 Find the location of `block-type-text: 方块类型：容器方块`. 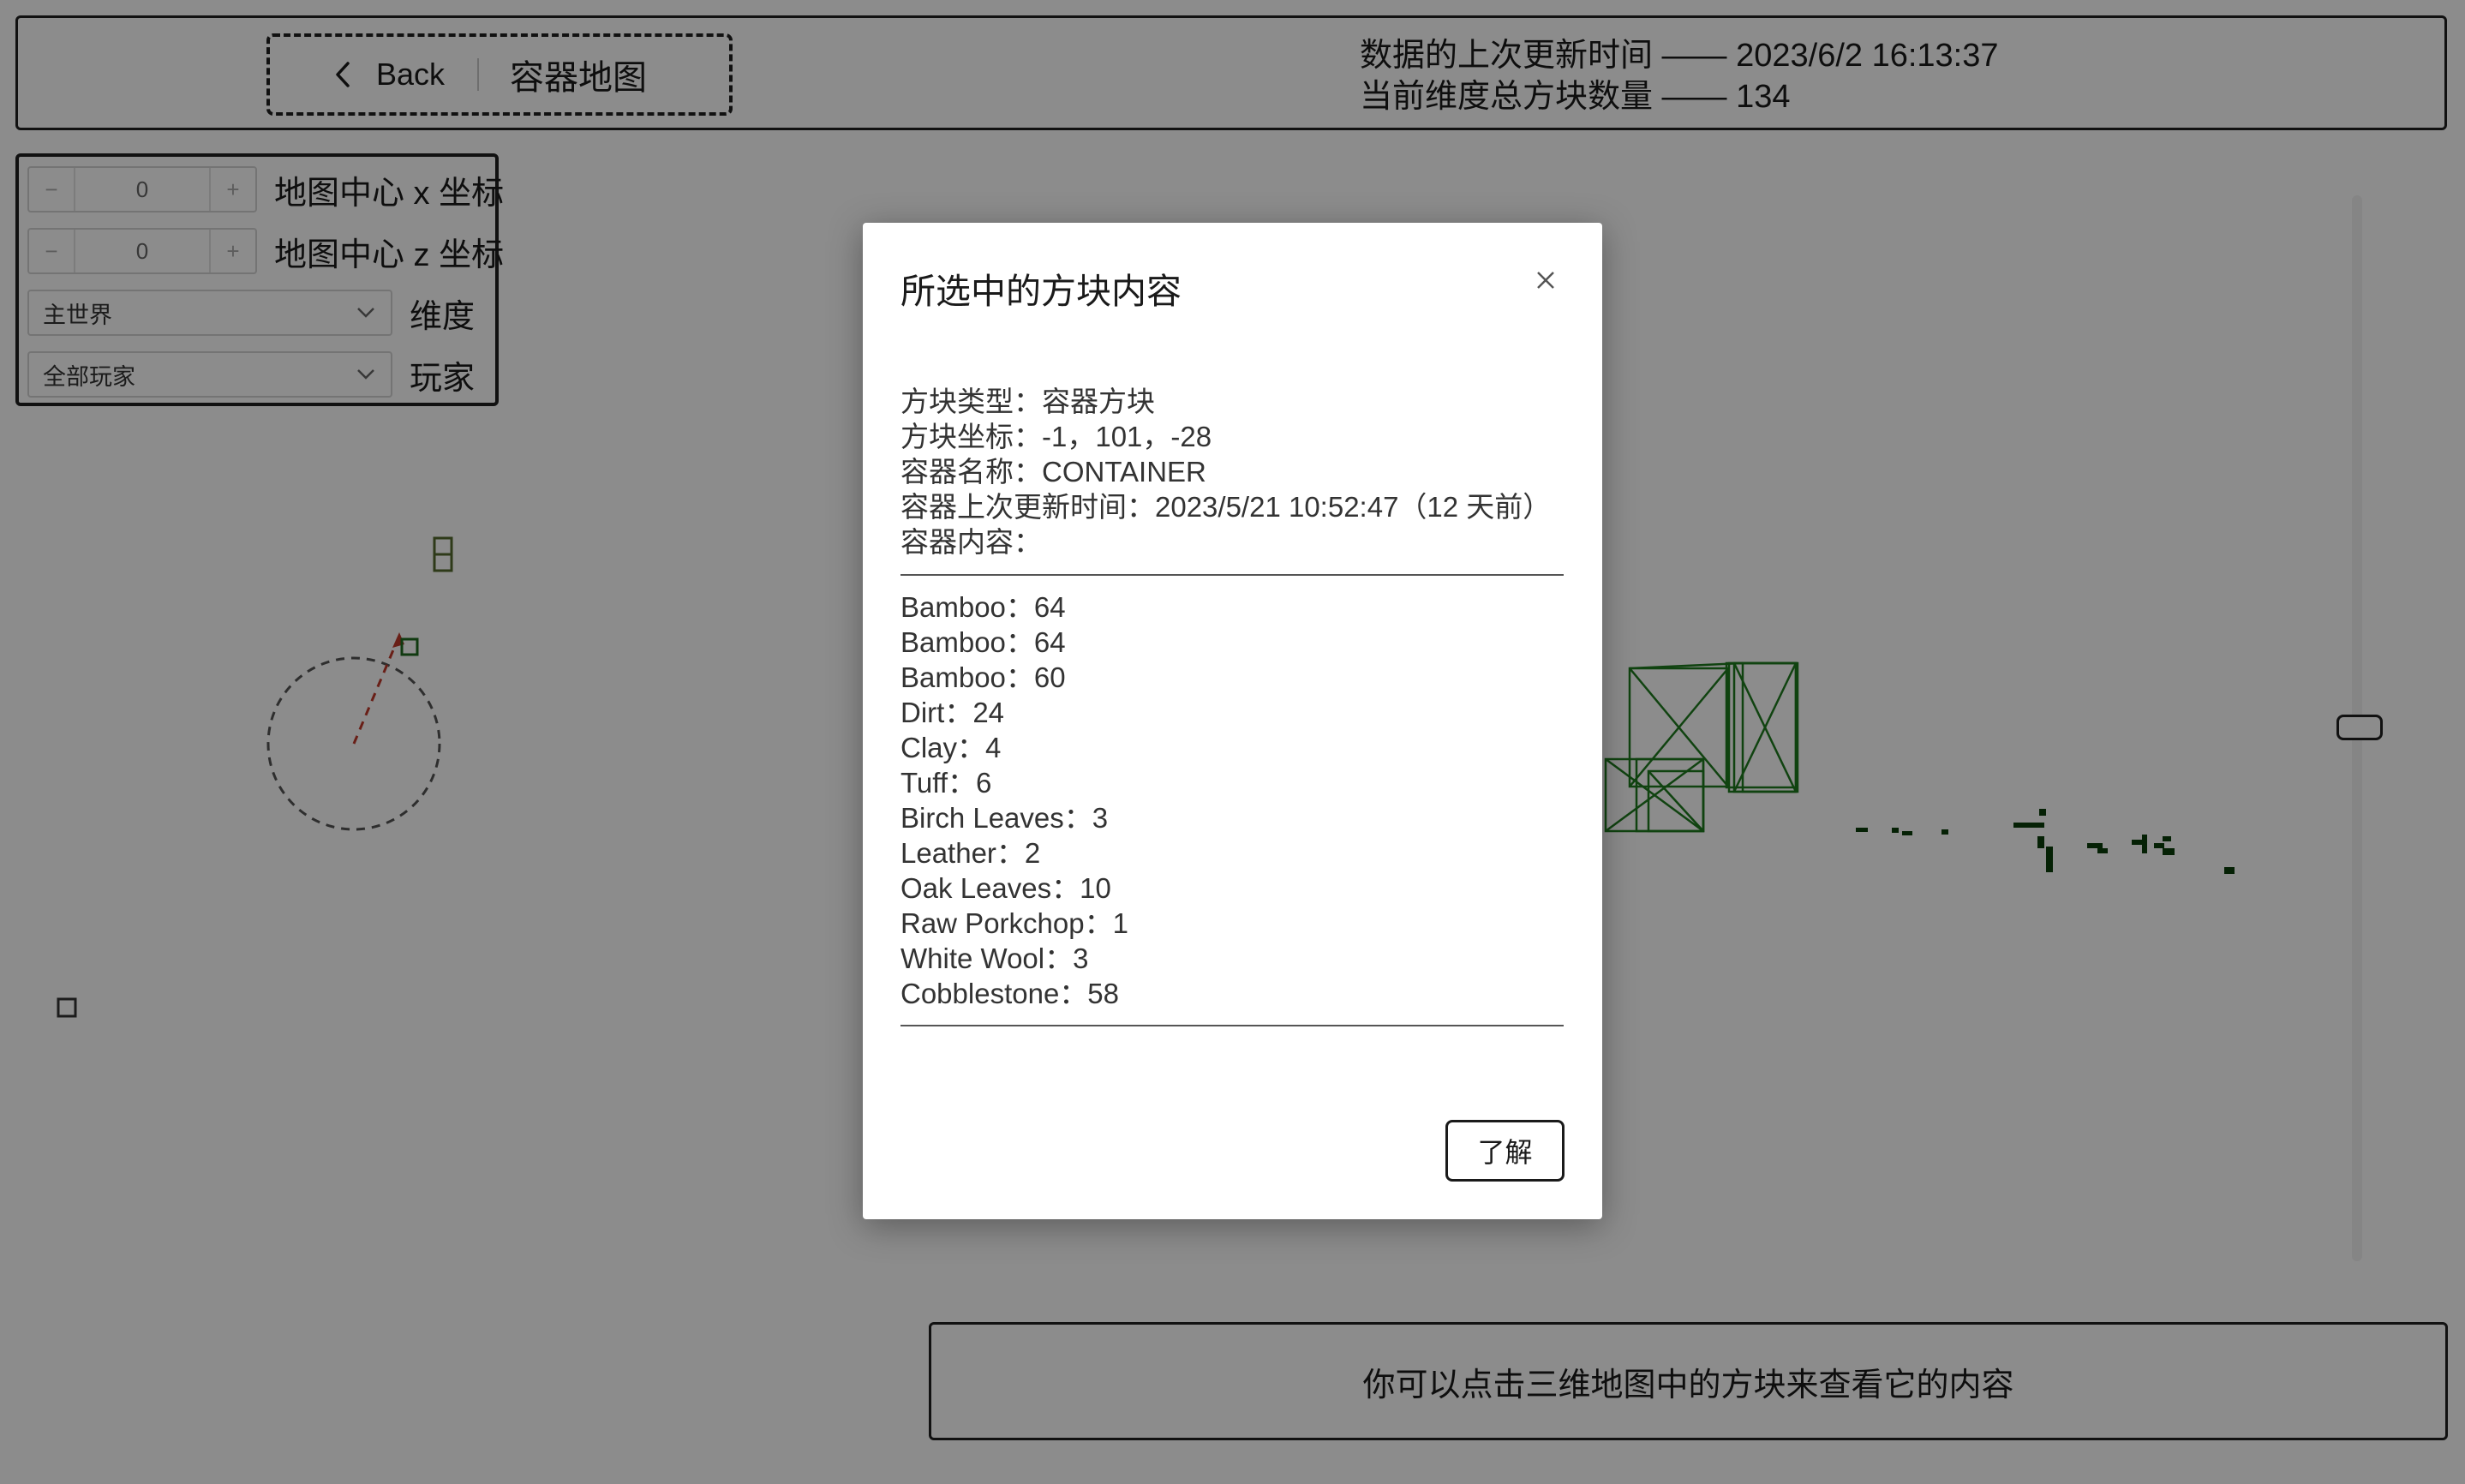

block-type-text: 方块类型：容器方块 is located at coordinates (1027, 401).